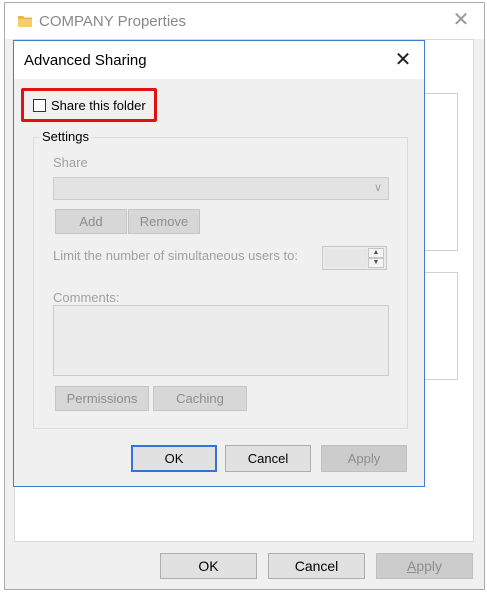  I want to click on dialog-titlebar: Advanced Sharing ✕, so click(219, 60).